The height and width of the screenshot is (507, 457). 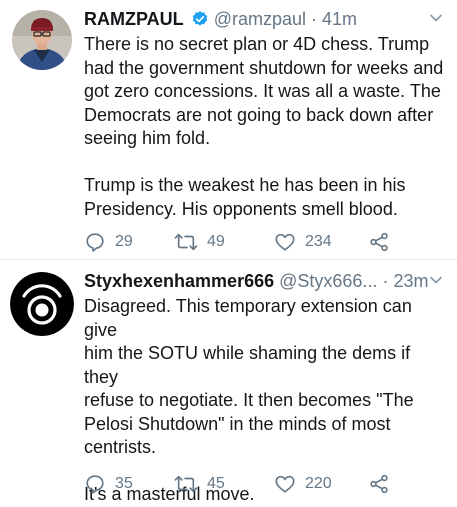 I want to click on display-name: RAMZPAUL, so click(x=134, y=19).